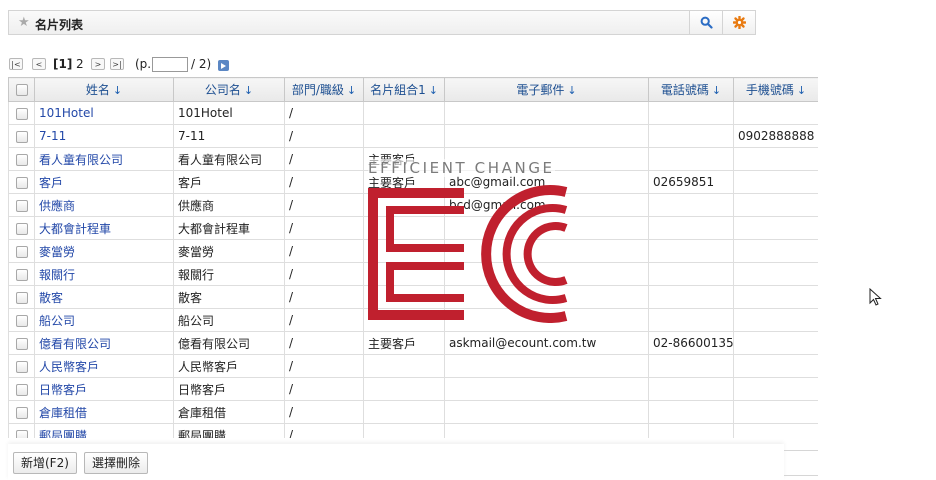  I want to click on page-number-input, so click(170, 64).